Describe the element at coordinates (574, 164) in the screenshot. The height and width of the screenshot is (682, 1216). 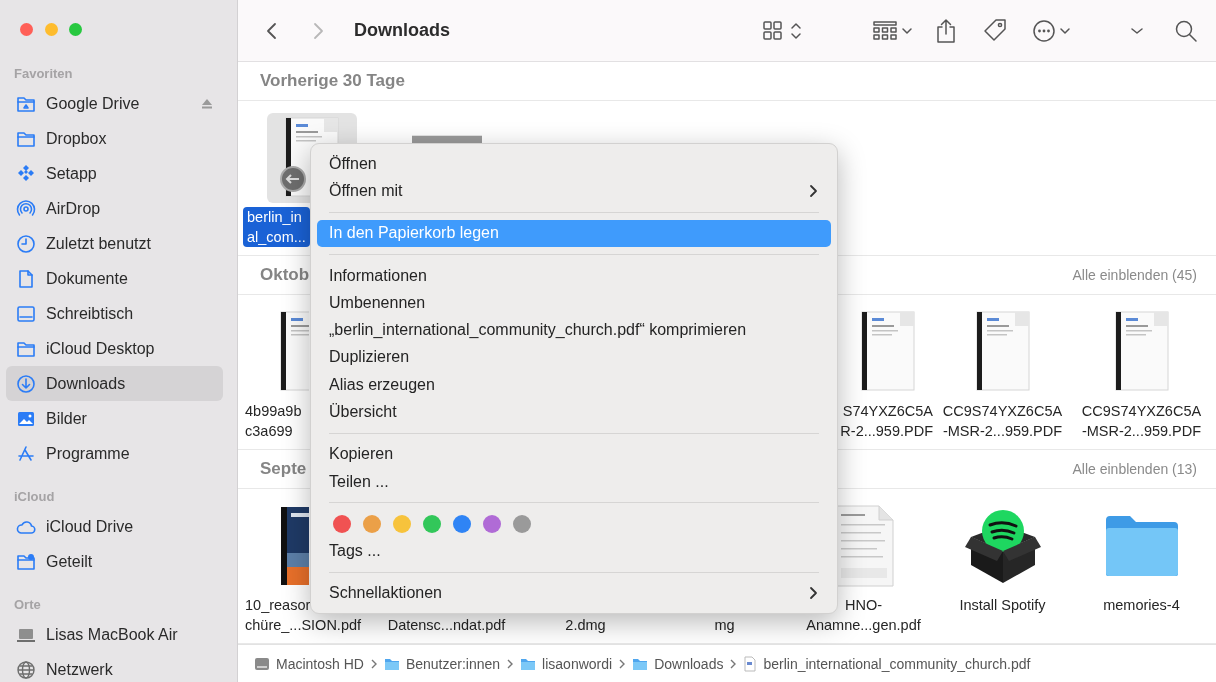
I see `menu-item: Öffnen` at that location.